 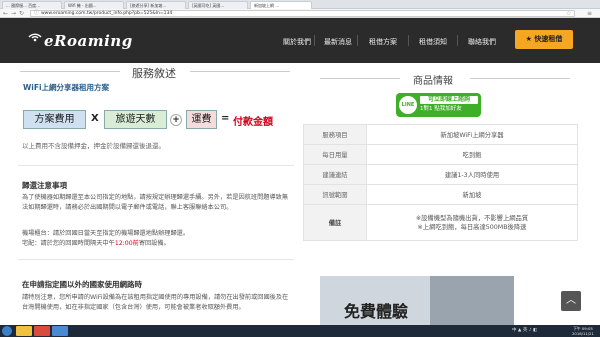 I want to click on row-value: 建議1-3人同時使用, so click(x=472, y=174).